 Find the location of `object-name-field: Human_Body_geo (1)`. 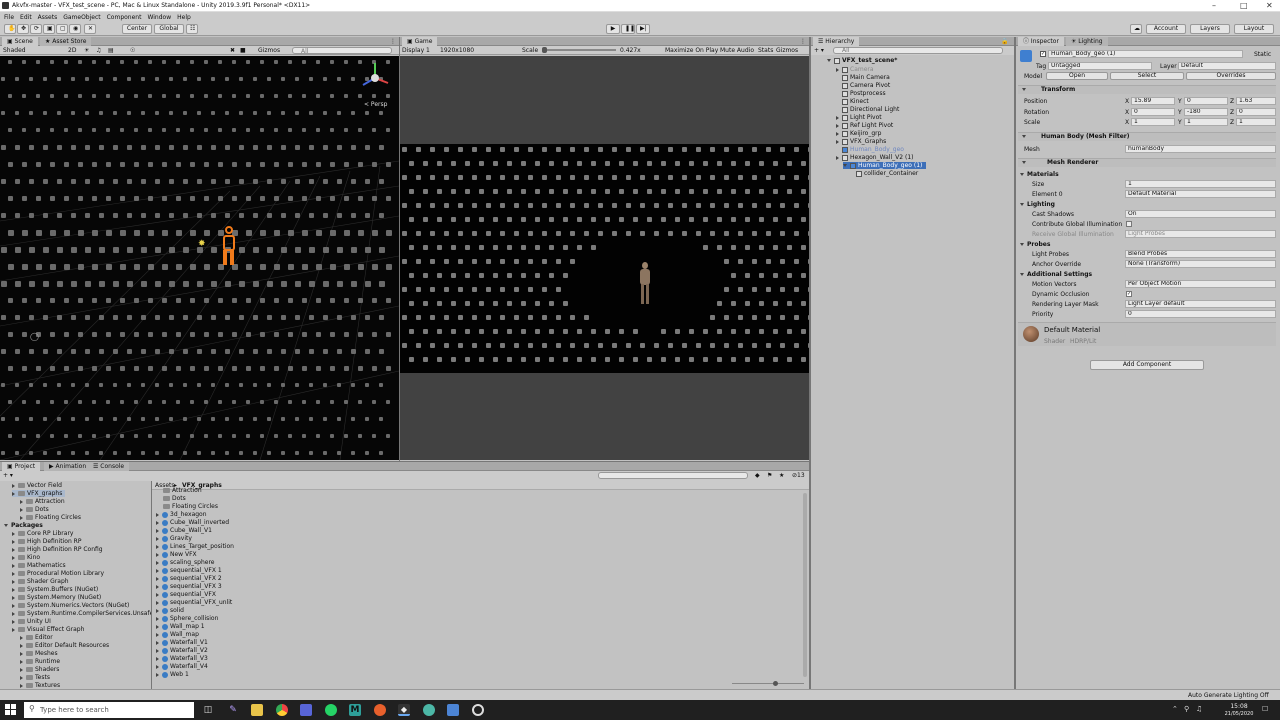

object-name-field: Human_Body_geo (1) is located at coordinates (1145, 54).